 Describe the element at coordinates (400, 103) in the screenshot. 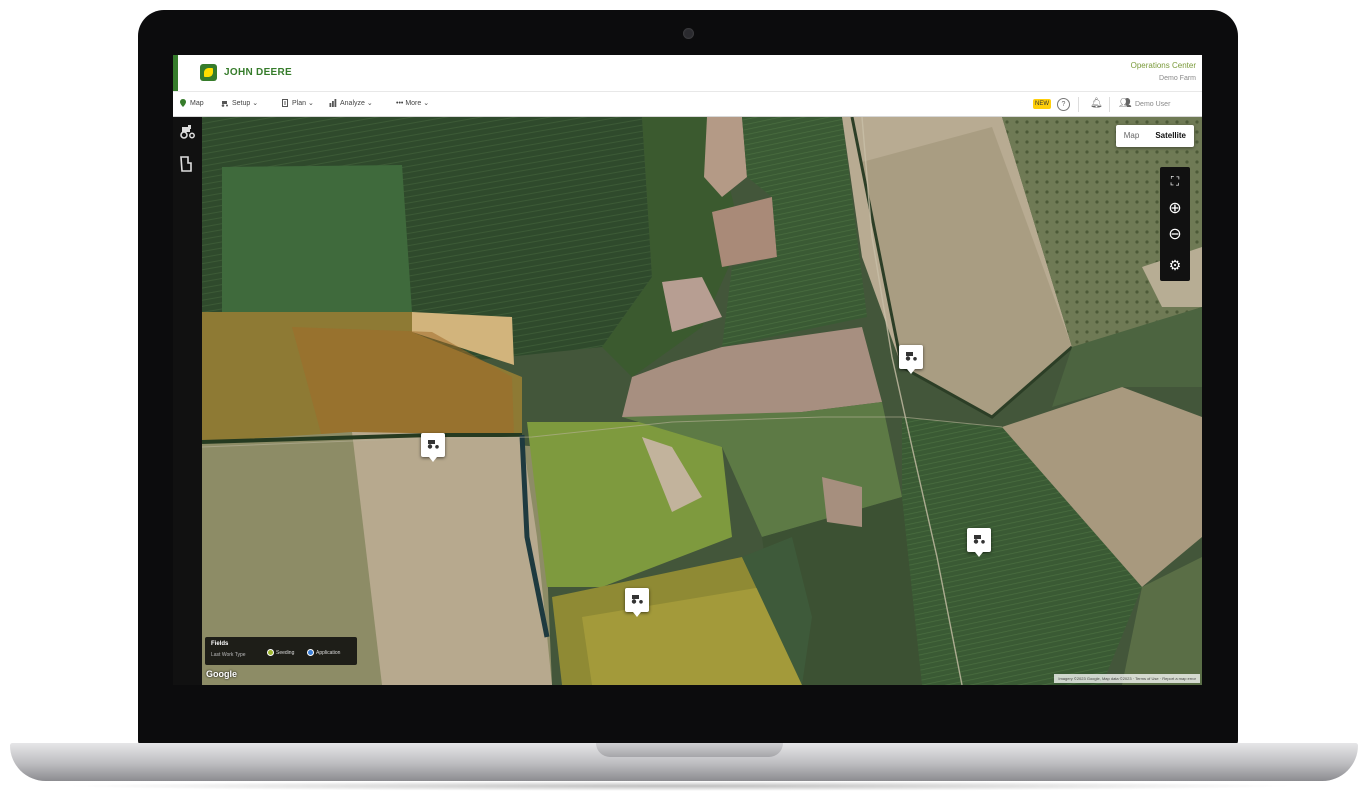

I see `more-dots-icon: •••` at that location.